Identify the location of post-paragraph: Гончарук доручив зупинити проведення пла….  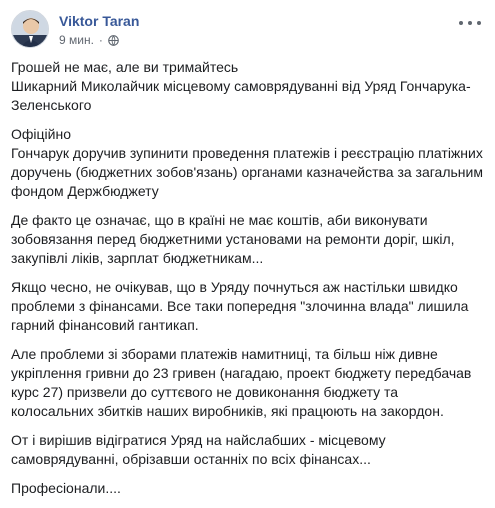
(247, 172).